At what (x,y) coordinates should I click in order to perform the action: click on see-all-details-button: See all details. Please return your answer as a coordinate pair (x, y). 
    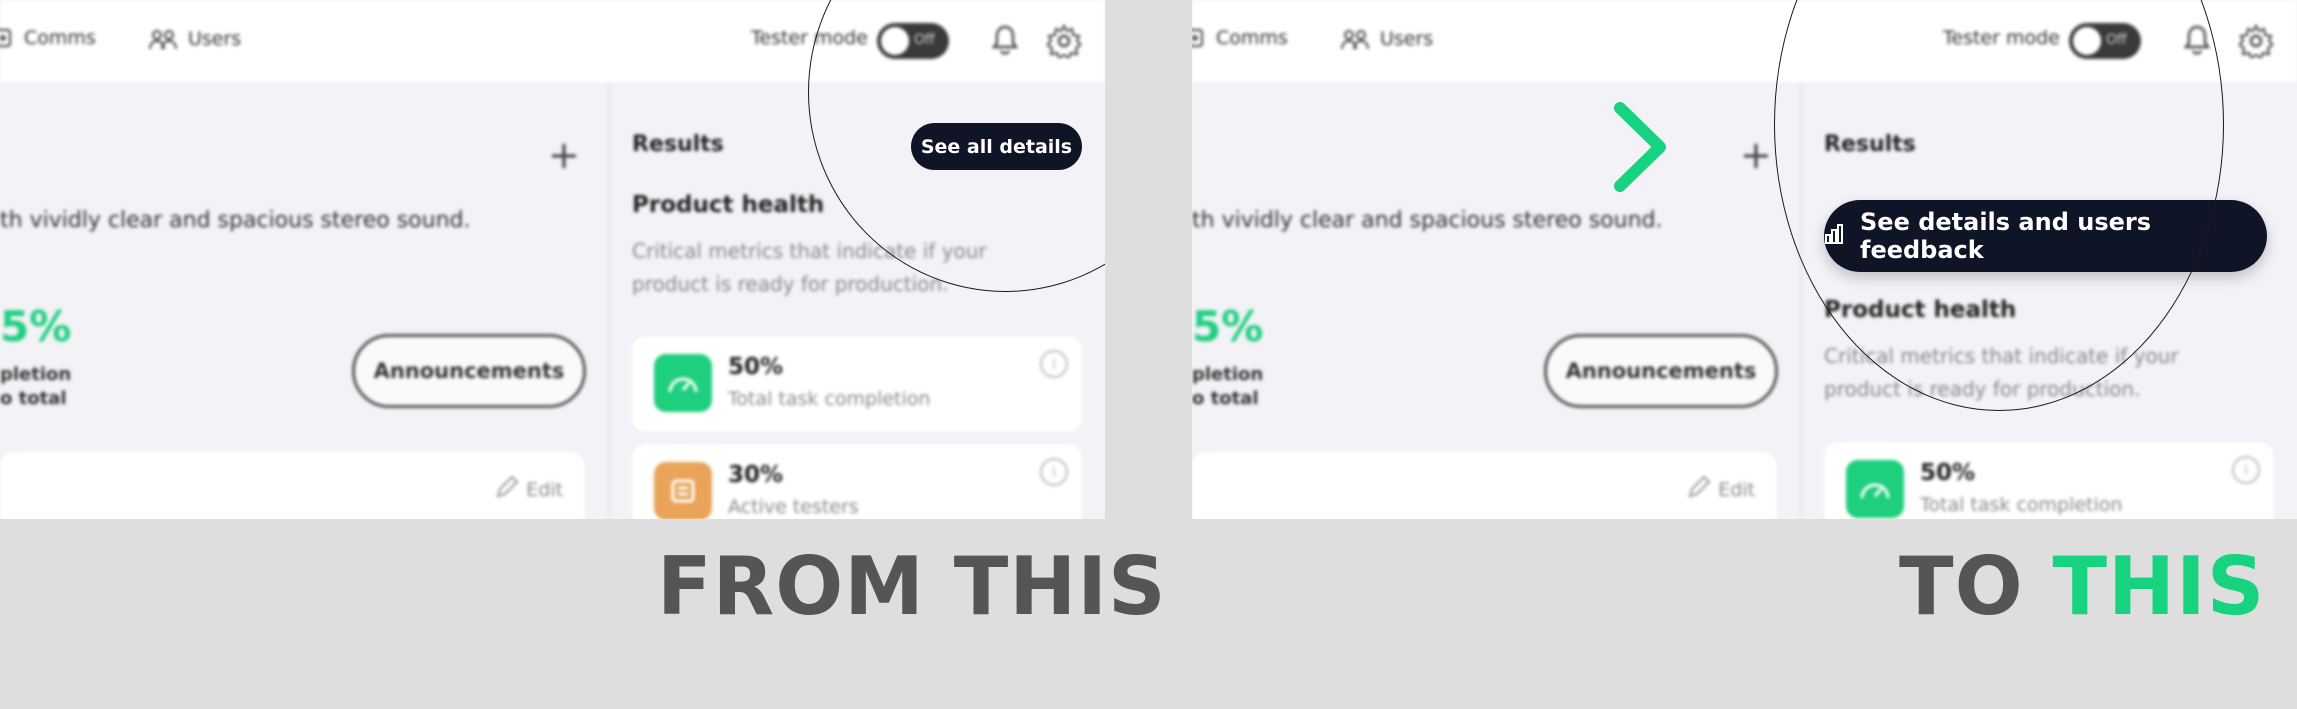
    Looking at the image, I should click on (996, 146).